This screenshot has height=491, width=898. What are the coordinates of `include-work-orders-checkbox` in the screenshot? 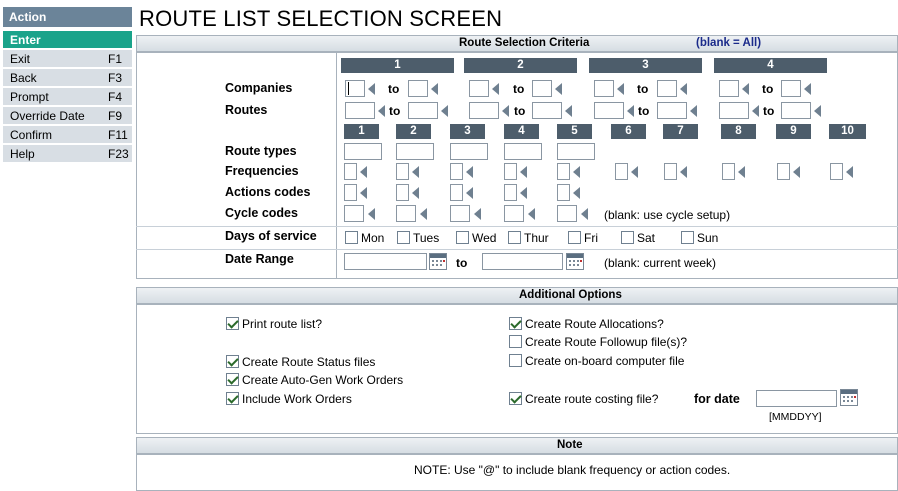 It's located at (232, 398).